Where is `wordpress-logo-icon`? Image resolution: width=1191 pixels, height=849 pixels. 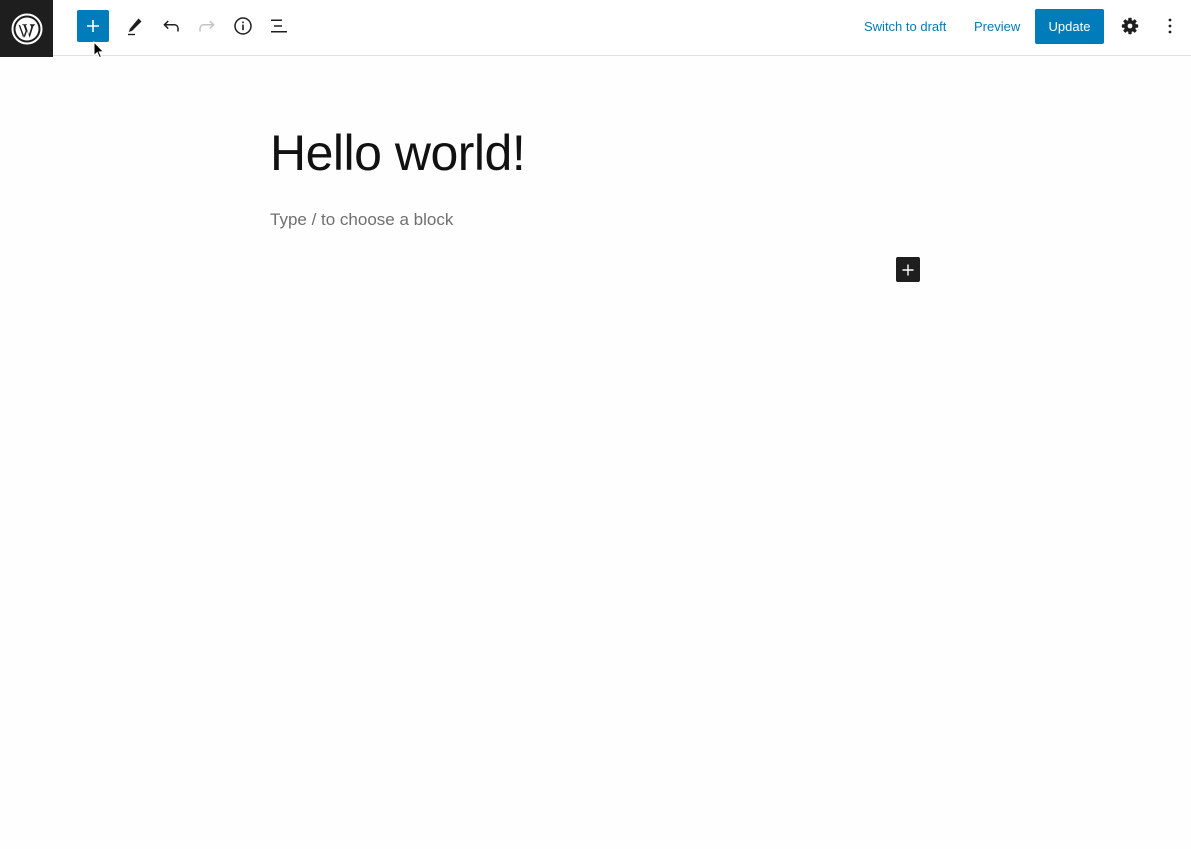 wordpress-logo-icon is located at coordinates (26, 28).